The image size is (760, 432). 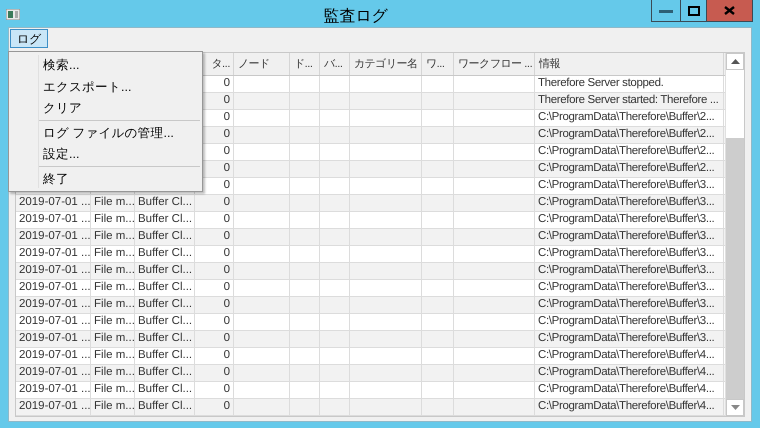 I want to click on minimize-button, so click(x=666, y=11).